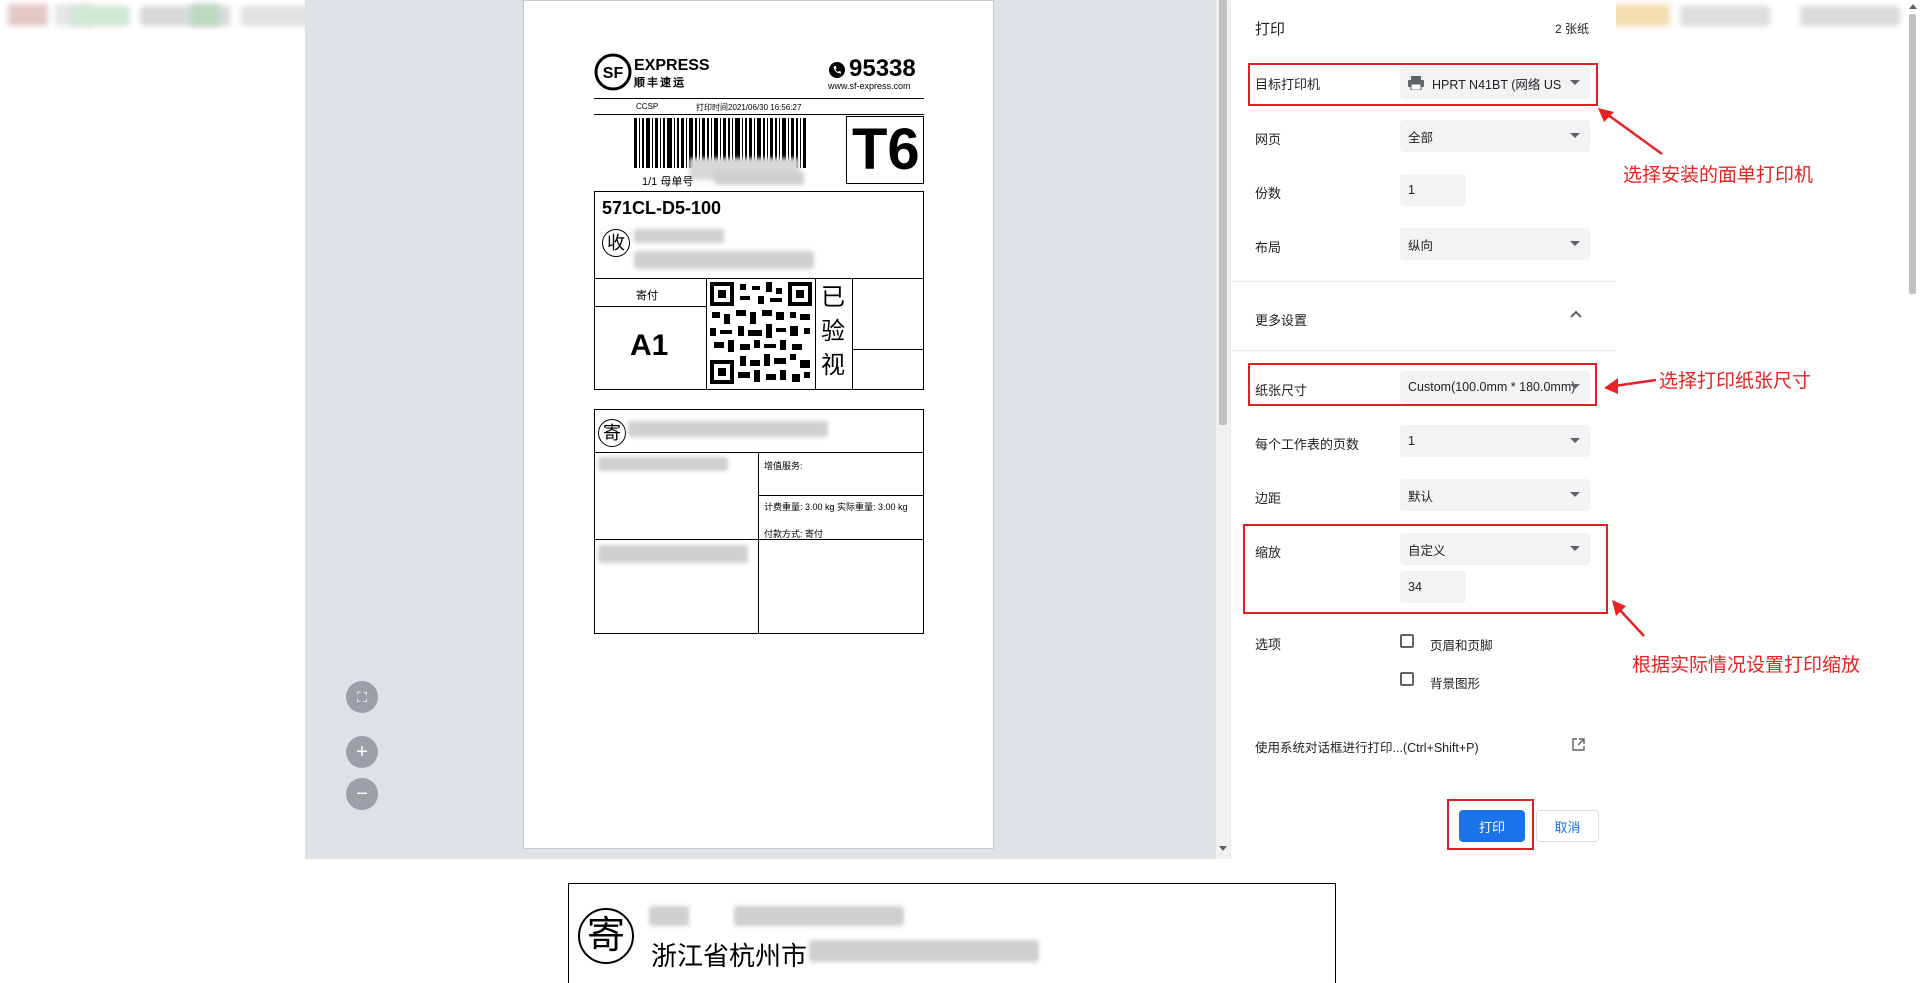 The image size is (1920, 983). What do you see at coordinates (672, 65) in the screenshot?
I see `brand-name: EXPRESS` at bounding box center [672, 65].